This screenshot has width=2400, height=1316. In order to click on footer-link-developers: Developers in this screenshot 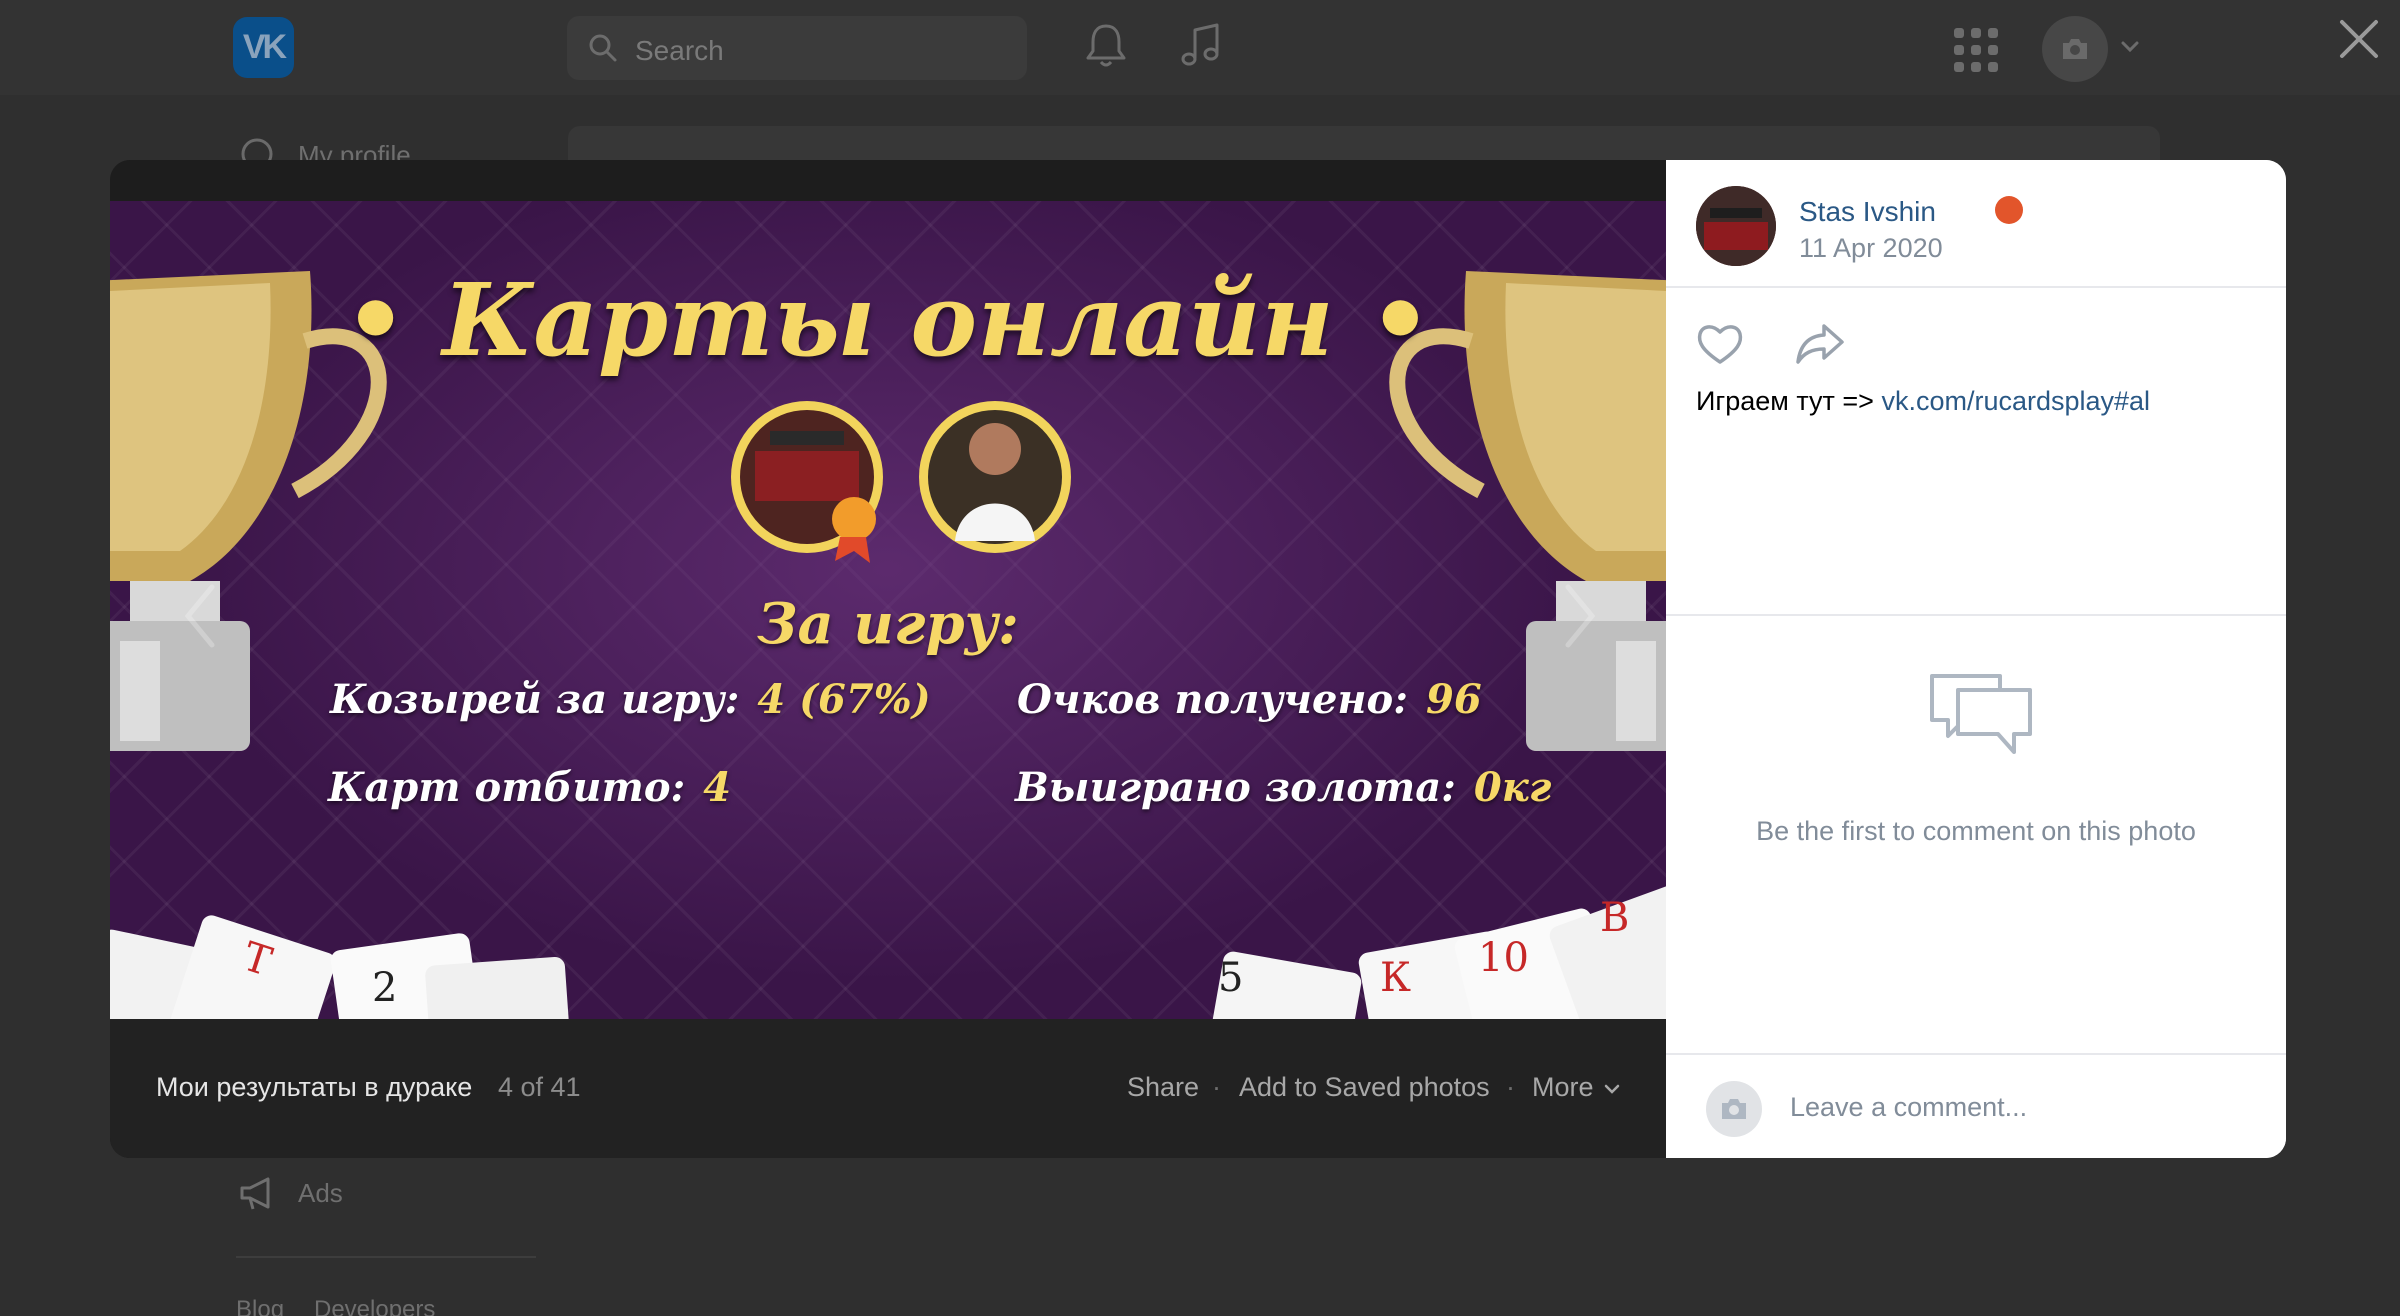, I will do `click(374, 1306)`.